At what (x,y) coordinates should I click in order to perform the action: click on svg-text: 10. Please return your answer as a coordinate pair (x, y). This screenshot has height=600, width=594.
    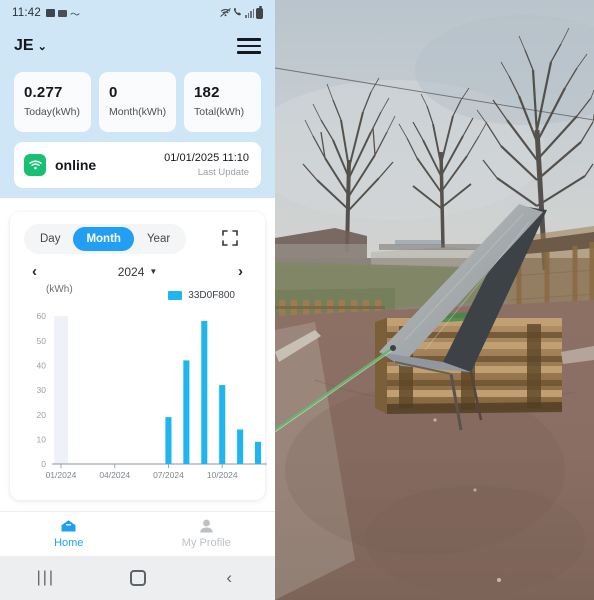
    Looking at the image, I should click on (42, 440).